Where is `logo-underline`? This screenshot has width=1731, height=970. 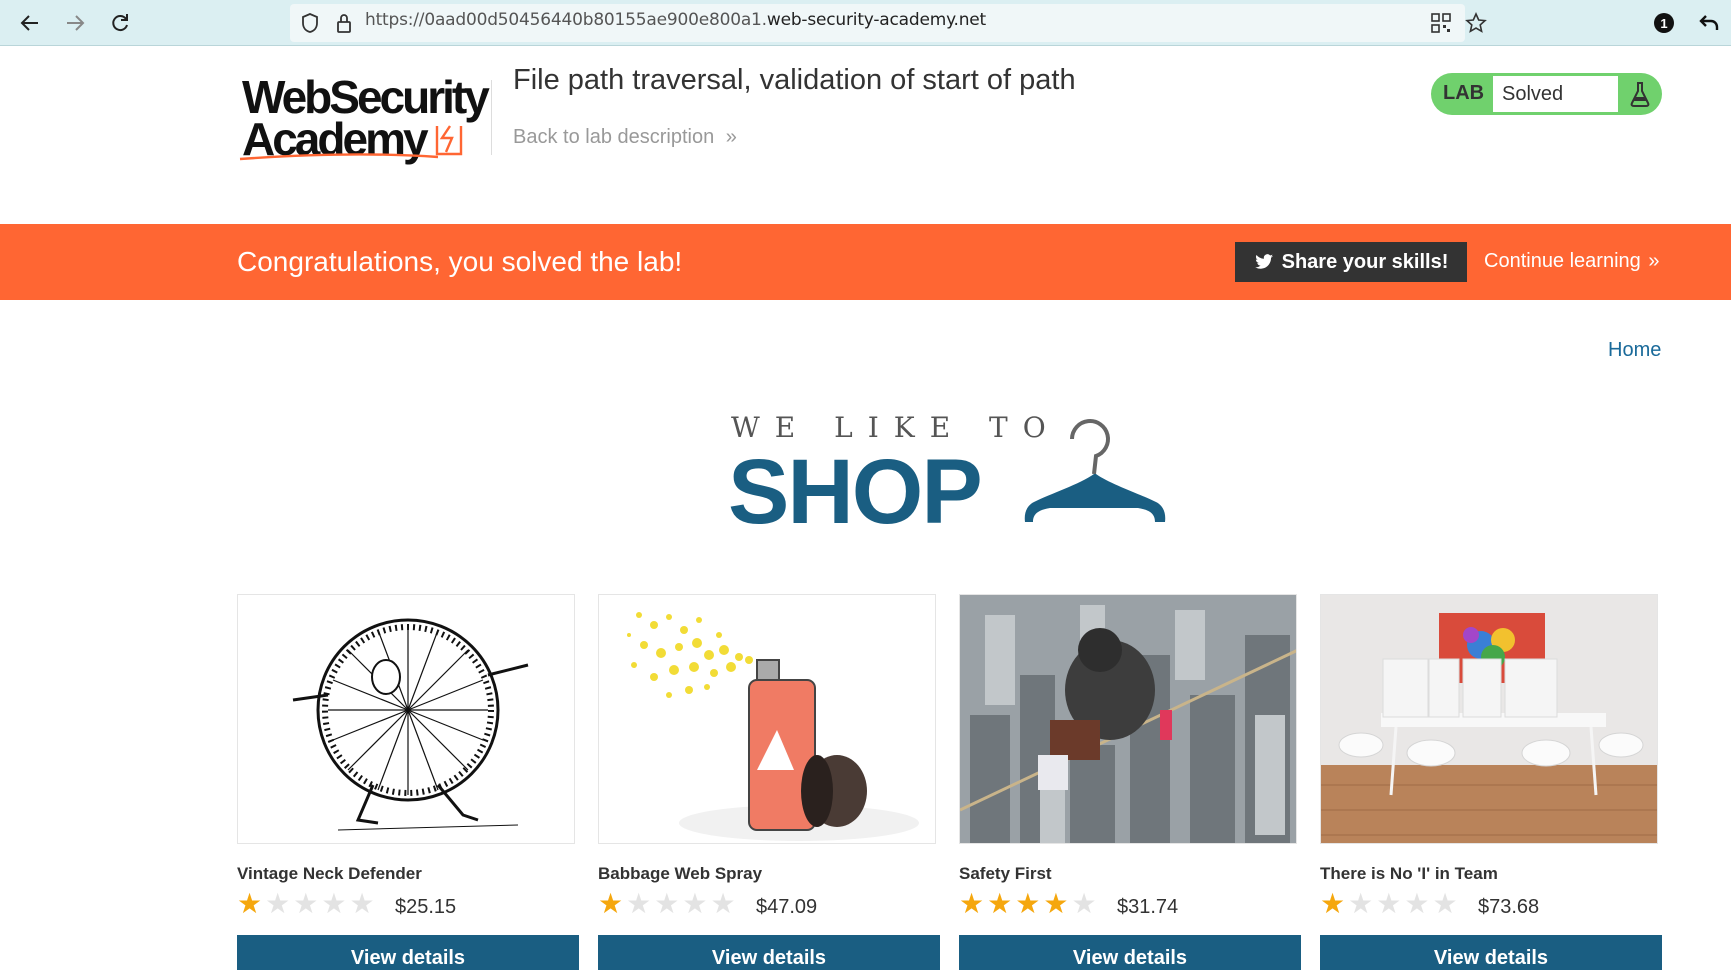 logo-underline is located at coordinates (339, 157).